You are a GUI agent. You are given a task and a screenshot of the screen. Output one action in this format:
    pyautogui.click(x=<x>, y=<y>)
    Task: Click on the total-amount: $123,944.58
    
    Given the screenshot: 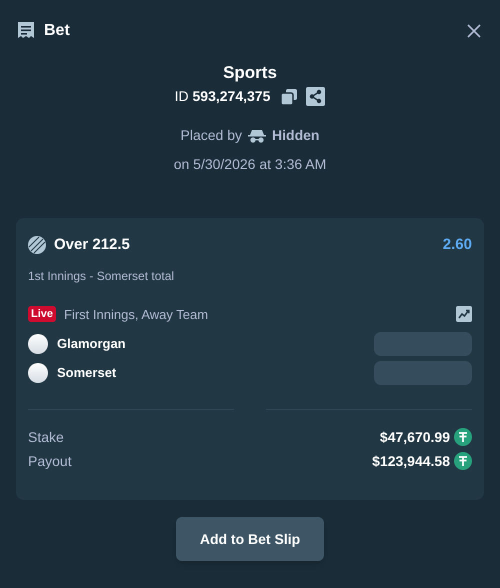 What is the action you would take?
    pyautogui.click(x=411, y=461)
    